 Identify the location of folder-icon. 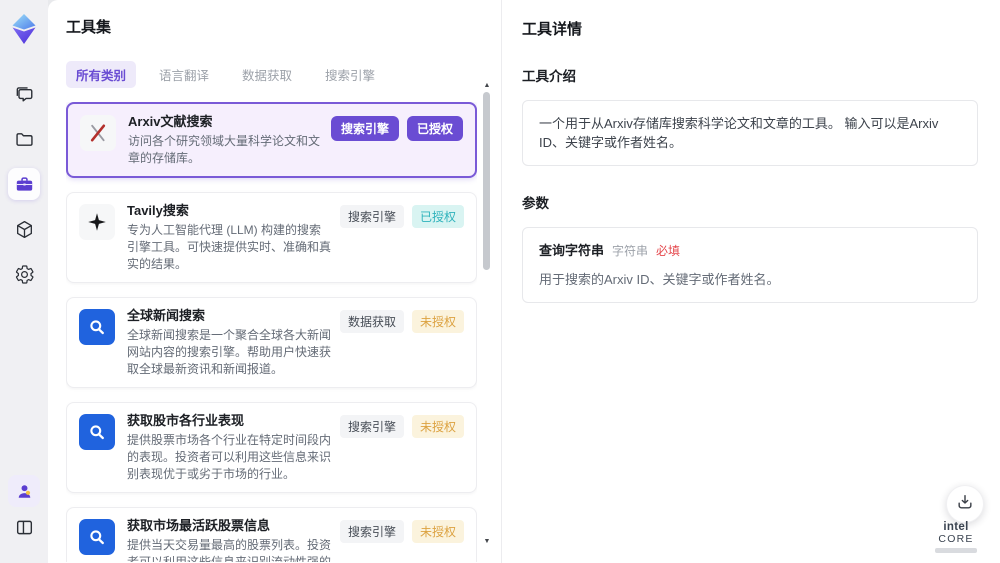
(24, 139).